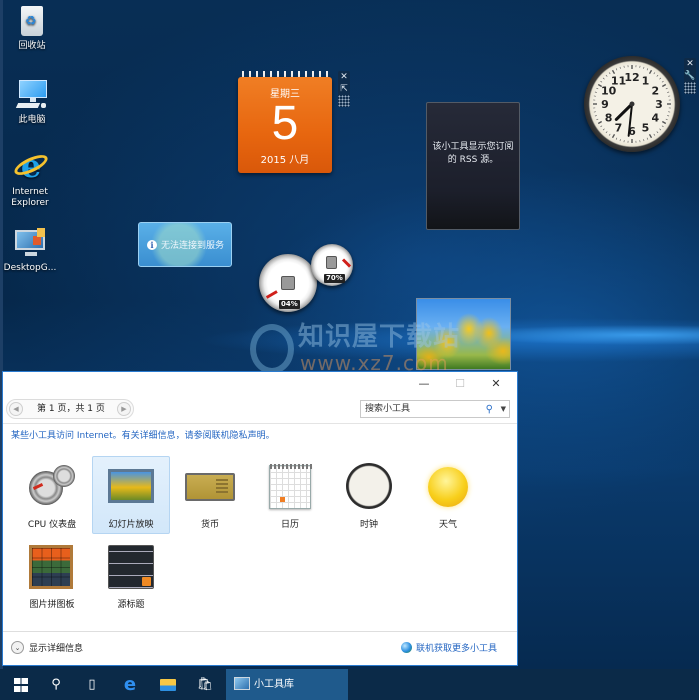 This screenshot has height=700, width=699. What do you see at coordinates (448, 647) in the screenshot?
I see `get-more-gadgets-online-link: 联机获取更多小工具` at bounding box center [448, 647].